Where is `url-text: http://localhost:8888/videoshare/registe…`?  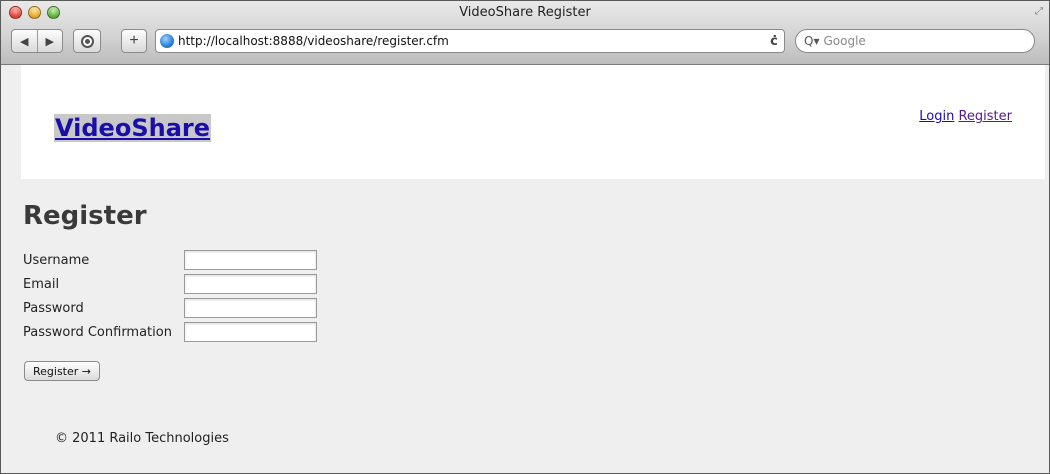 url-text: http://localhost:8888/videoshare/registe… is located at coordinates (471, 41).